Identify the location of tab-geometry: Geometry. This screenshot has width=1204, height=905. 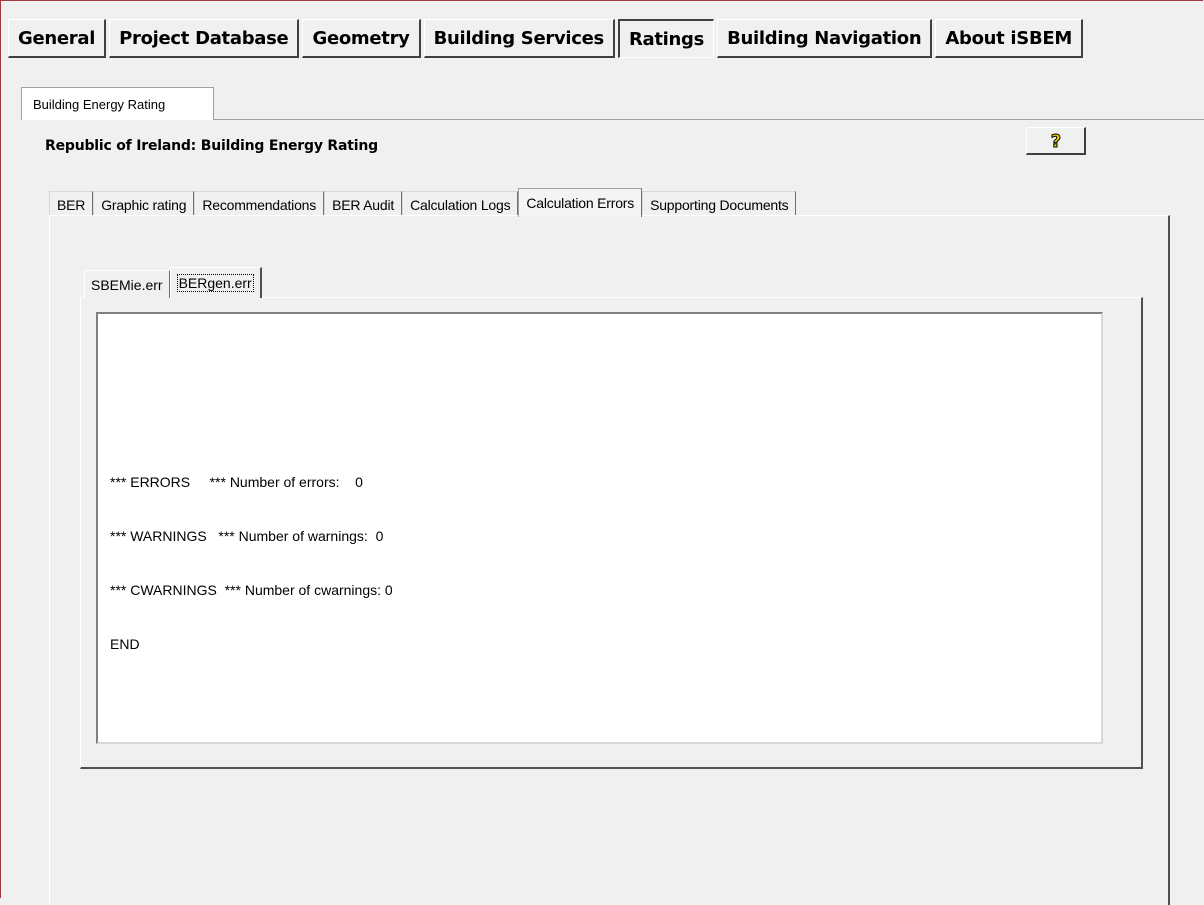
(361, 38).